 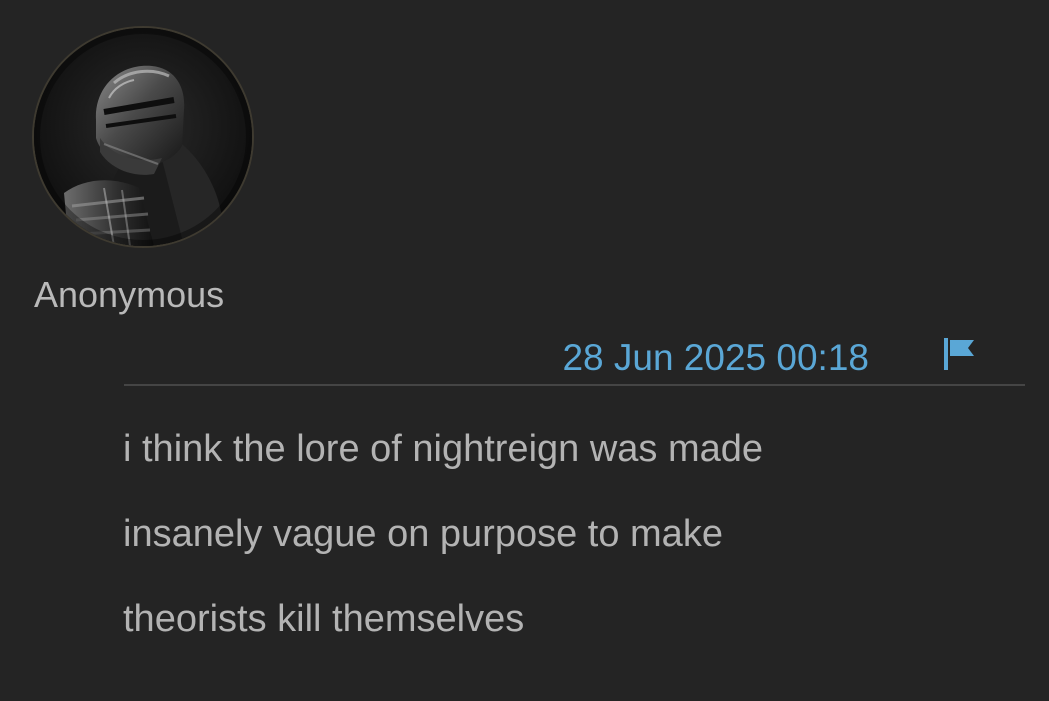 I want to click on flag-icon, so click(x=959, y=354).